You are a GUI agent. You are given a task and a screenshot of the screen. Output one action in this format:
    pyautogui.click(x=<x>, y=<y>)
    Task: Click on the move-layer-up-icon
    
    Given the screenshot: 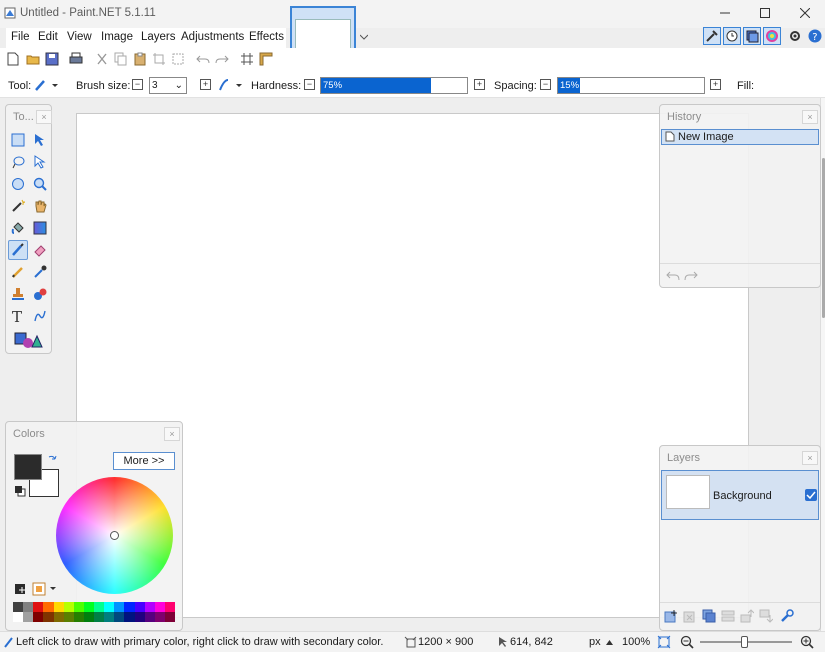 What is the action you would take?
    pyautogui.click(x=747, y=616)
    